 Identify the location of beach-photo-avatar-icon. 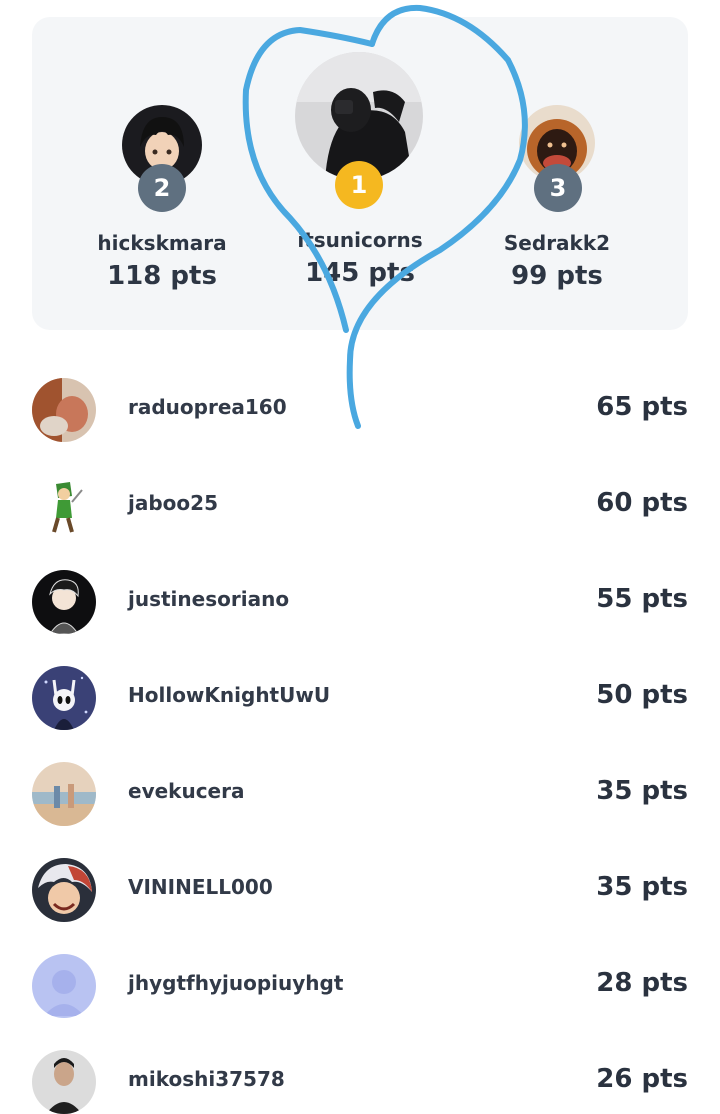
(64, 794).